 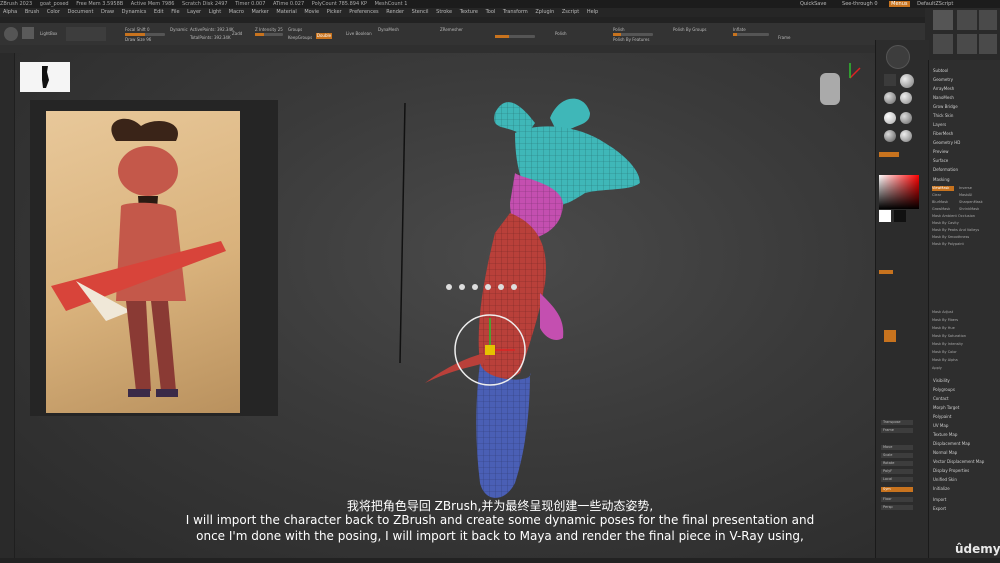 What do you see at coordinates (11, 34) in the screenshot?
I see `home-icon` at bounding box center [11, 34].